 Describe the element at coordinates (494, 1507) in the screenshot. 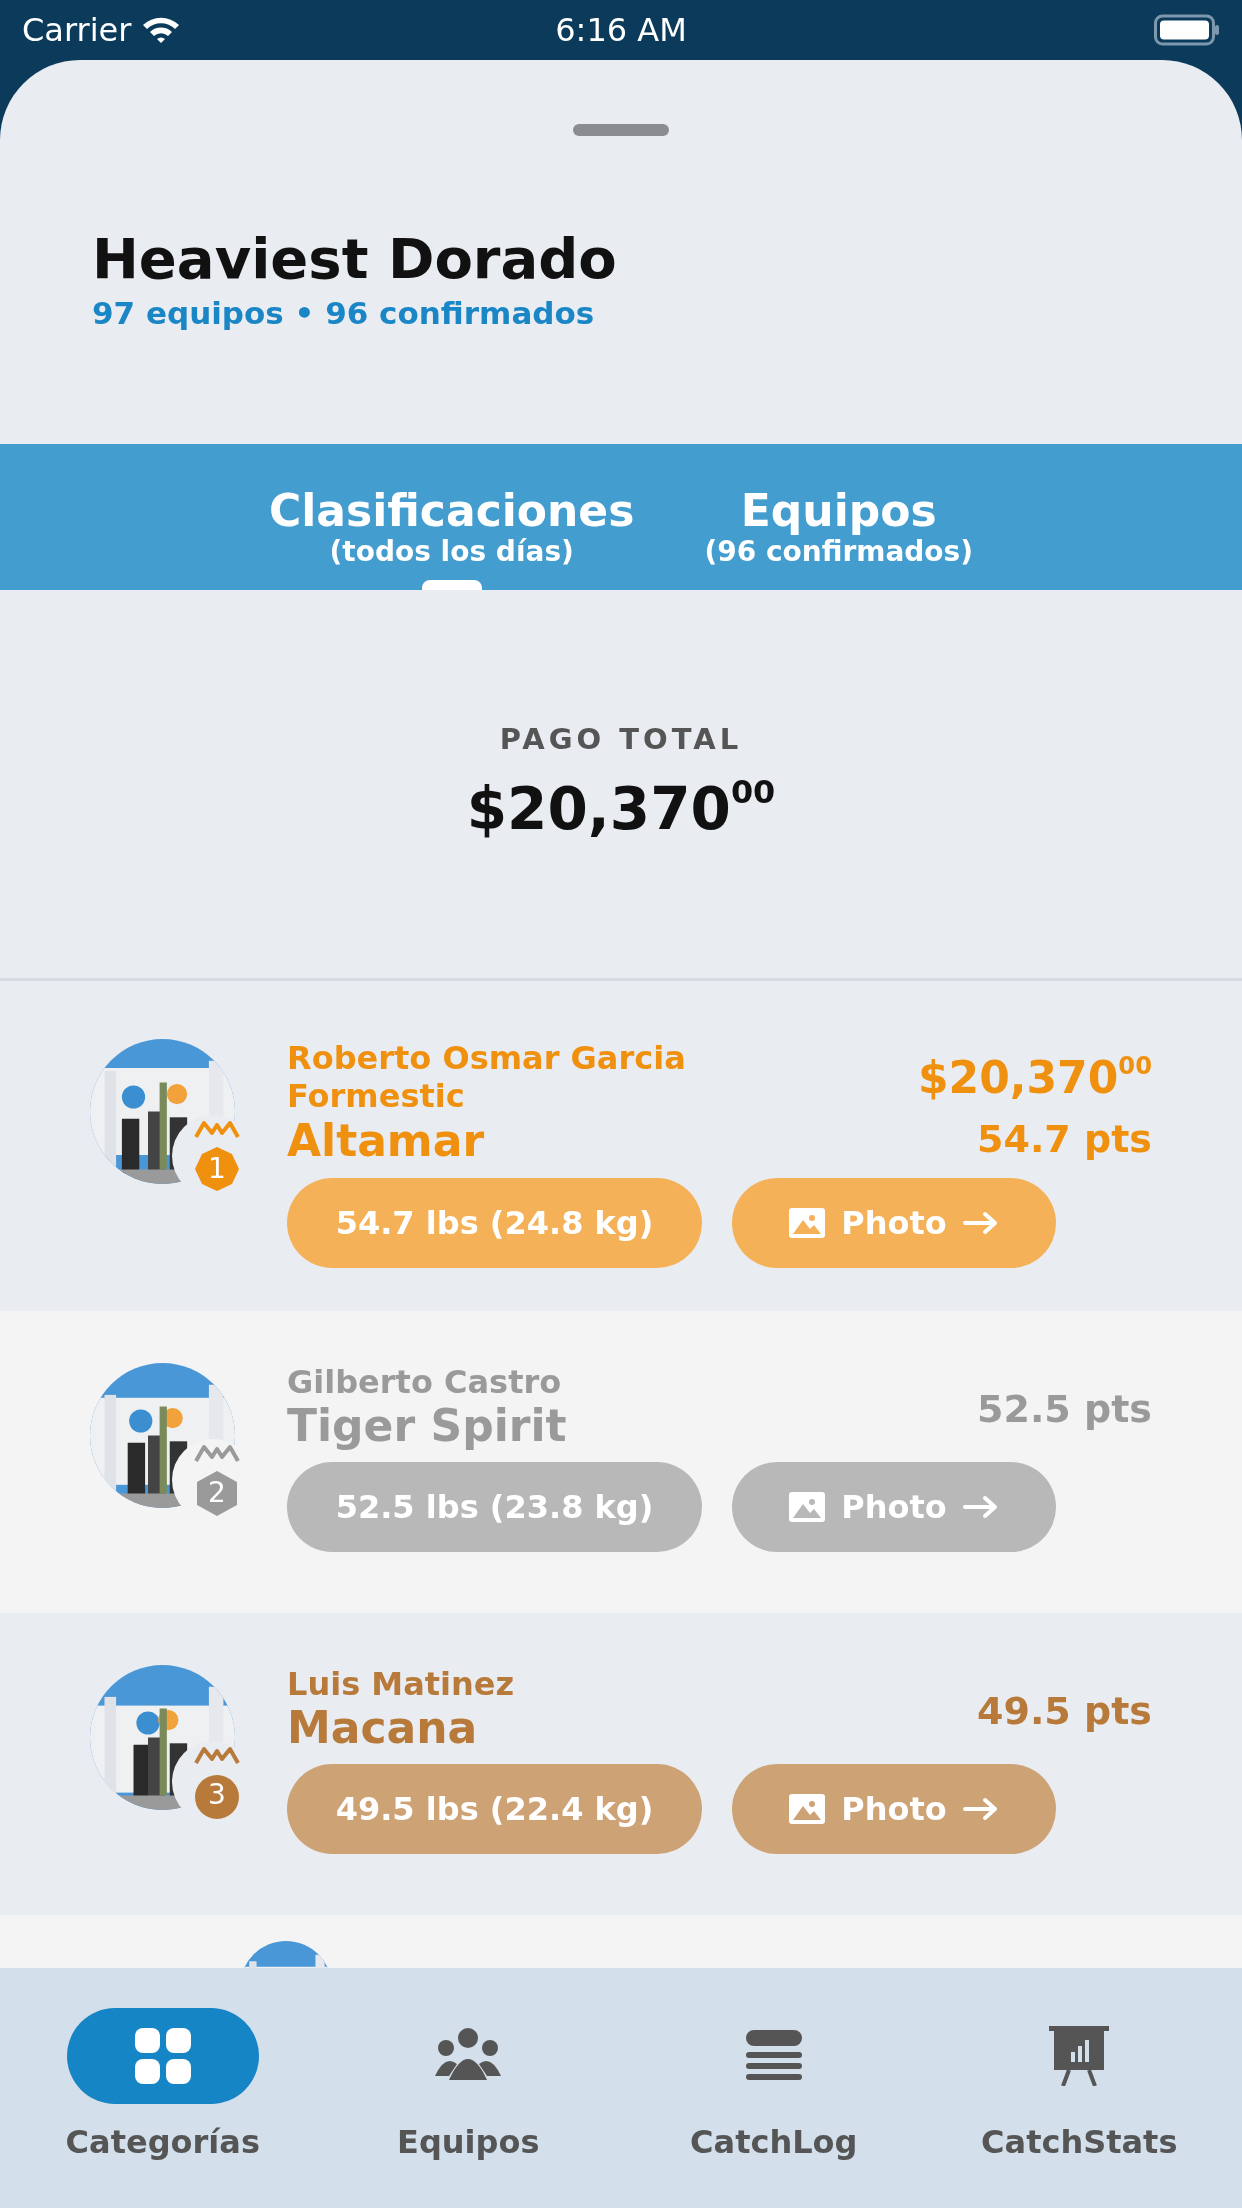

I see `weight-button: 52.5 lbs (23.8 kg)` at that location.